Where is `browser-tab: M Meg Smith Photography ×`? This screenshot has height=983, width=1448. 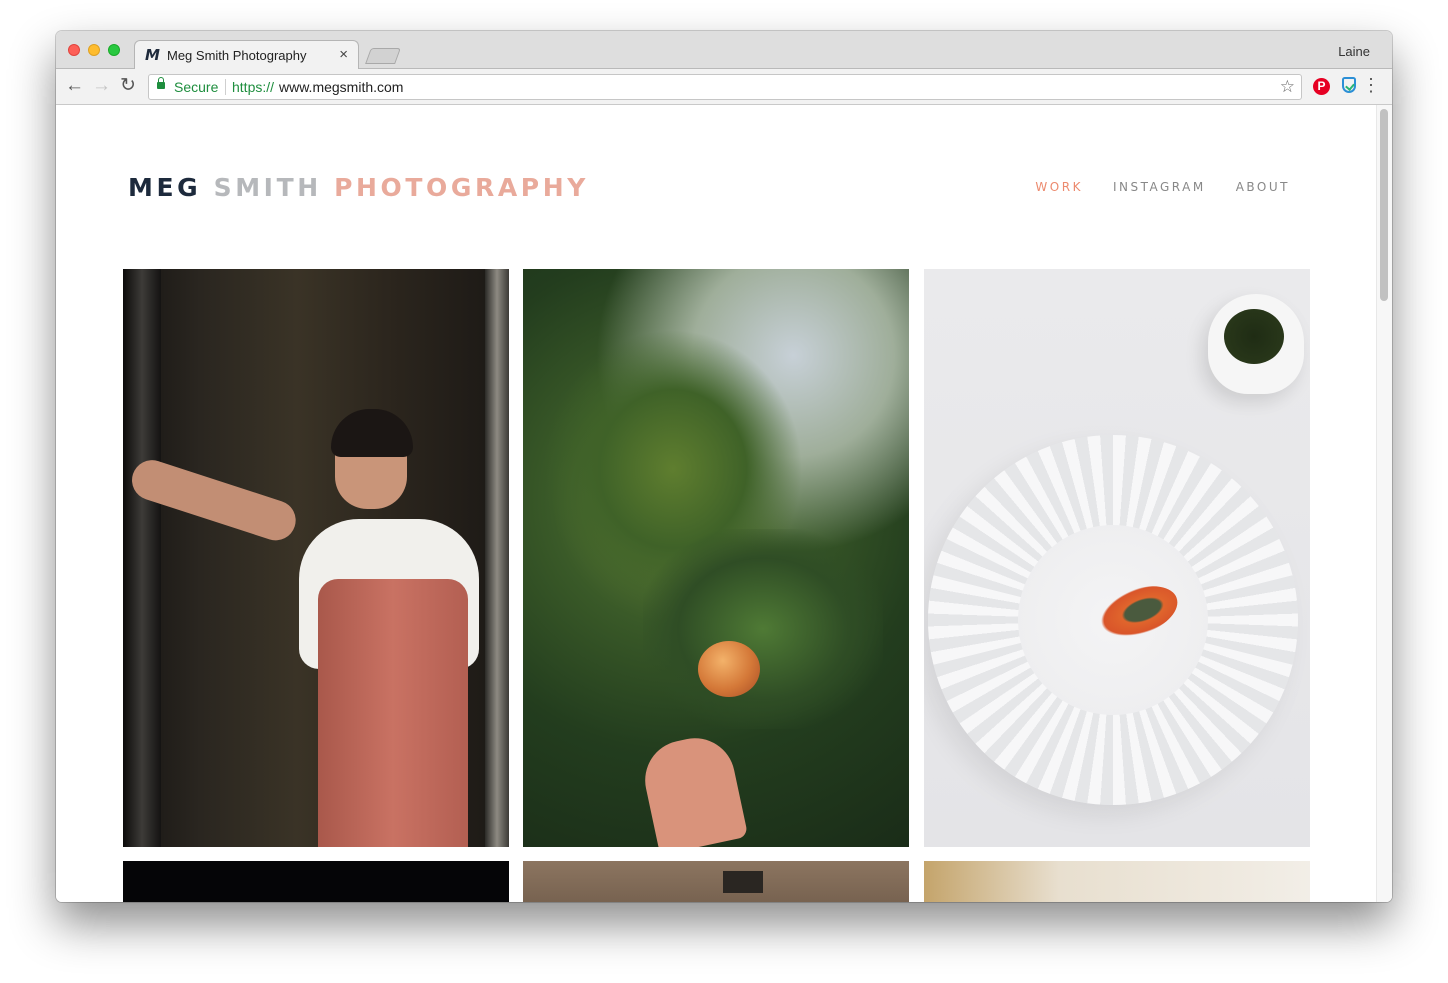 browser-tab: M Meg Smith Photography × is located at coordinates (246, 55).